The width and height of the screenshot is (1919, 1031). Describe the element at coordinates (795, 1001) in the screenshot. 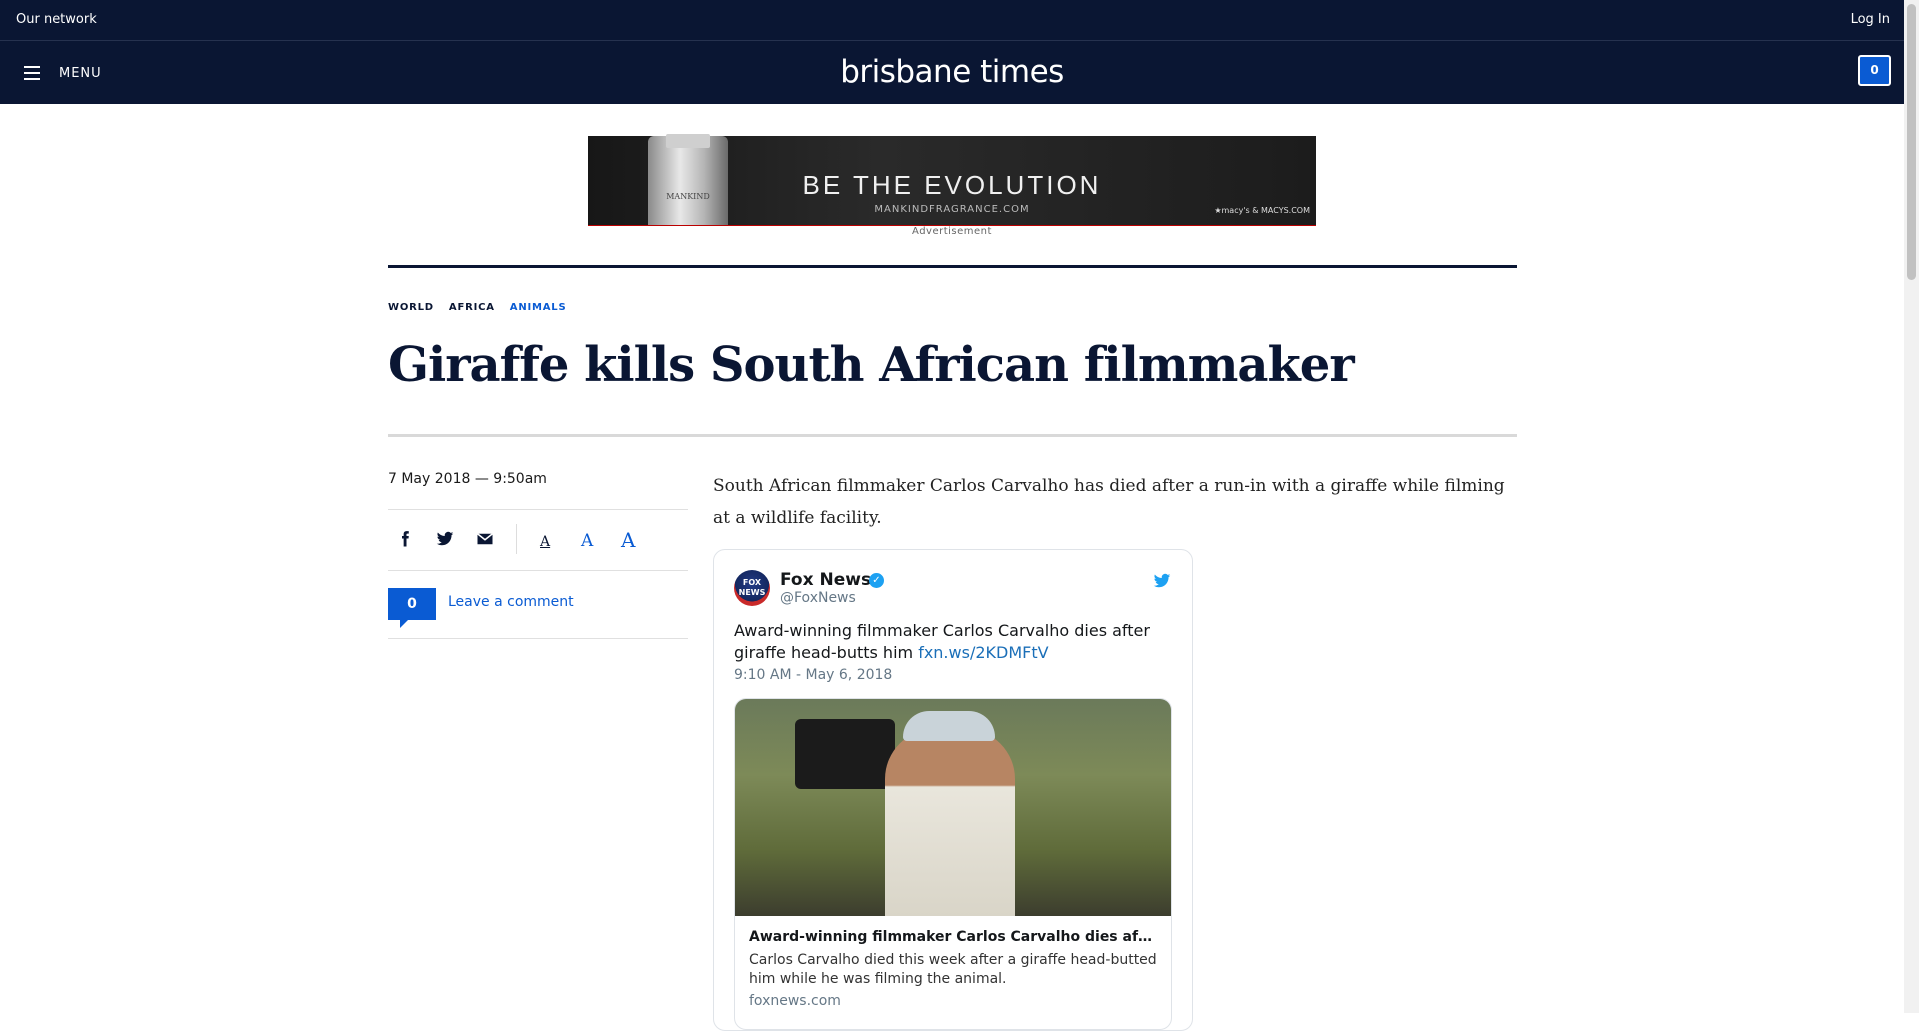

I see `card-domain: foxnews.com` at that location.